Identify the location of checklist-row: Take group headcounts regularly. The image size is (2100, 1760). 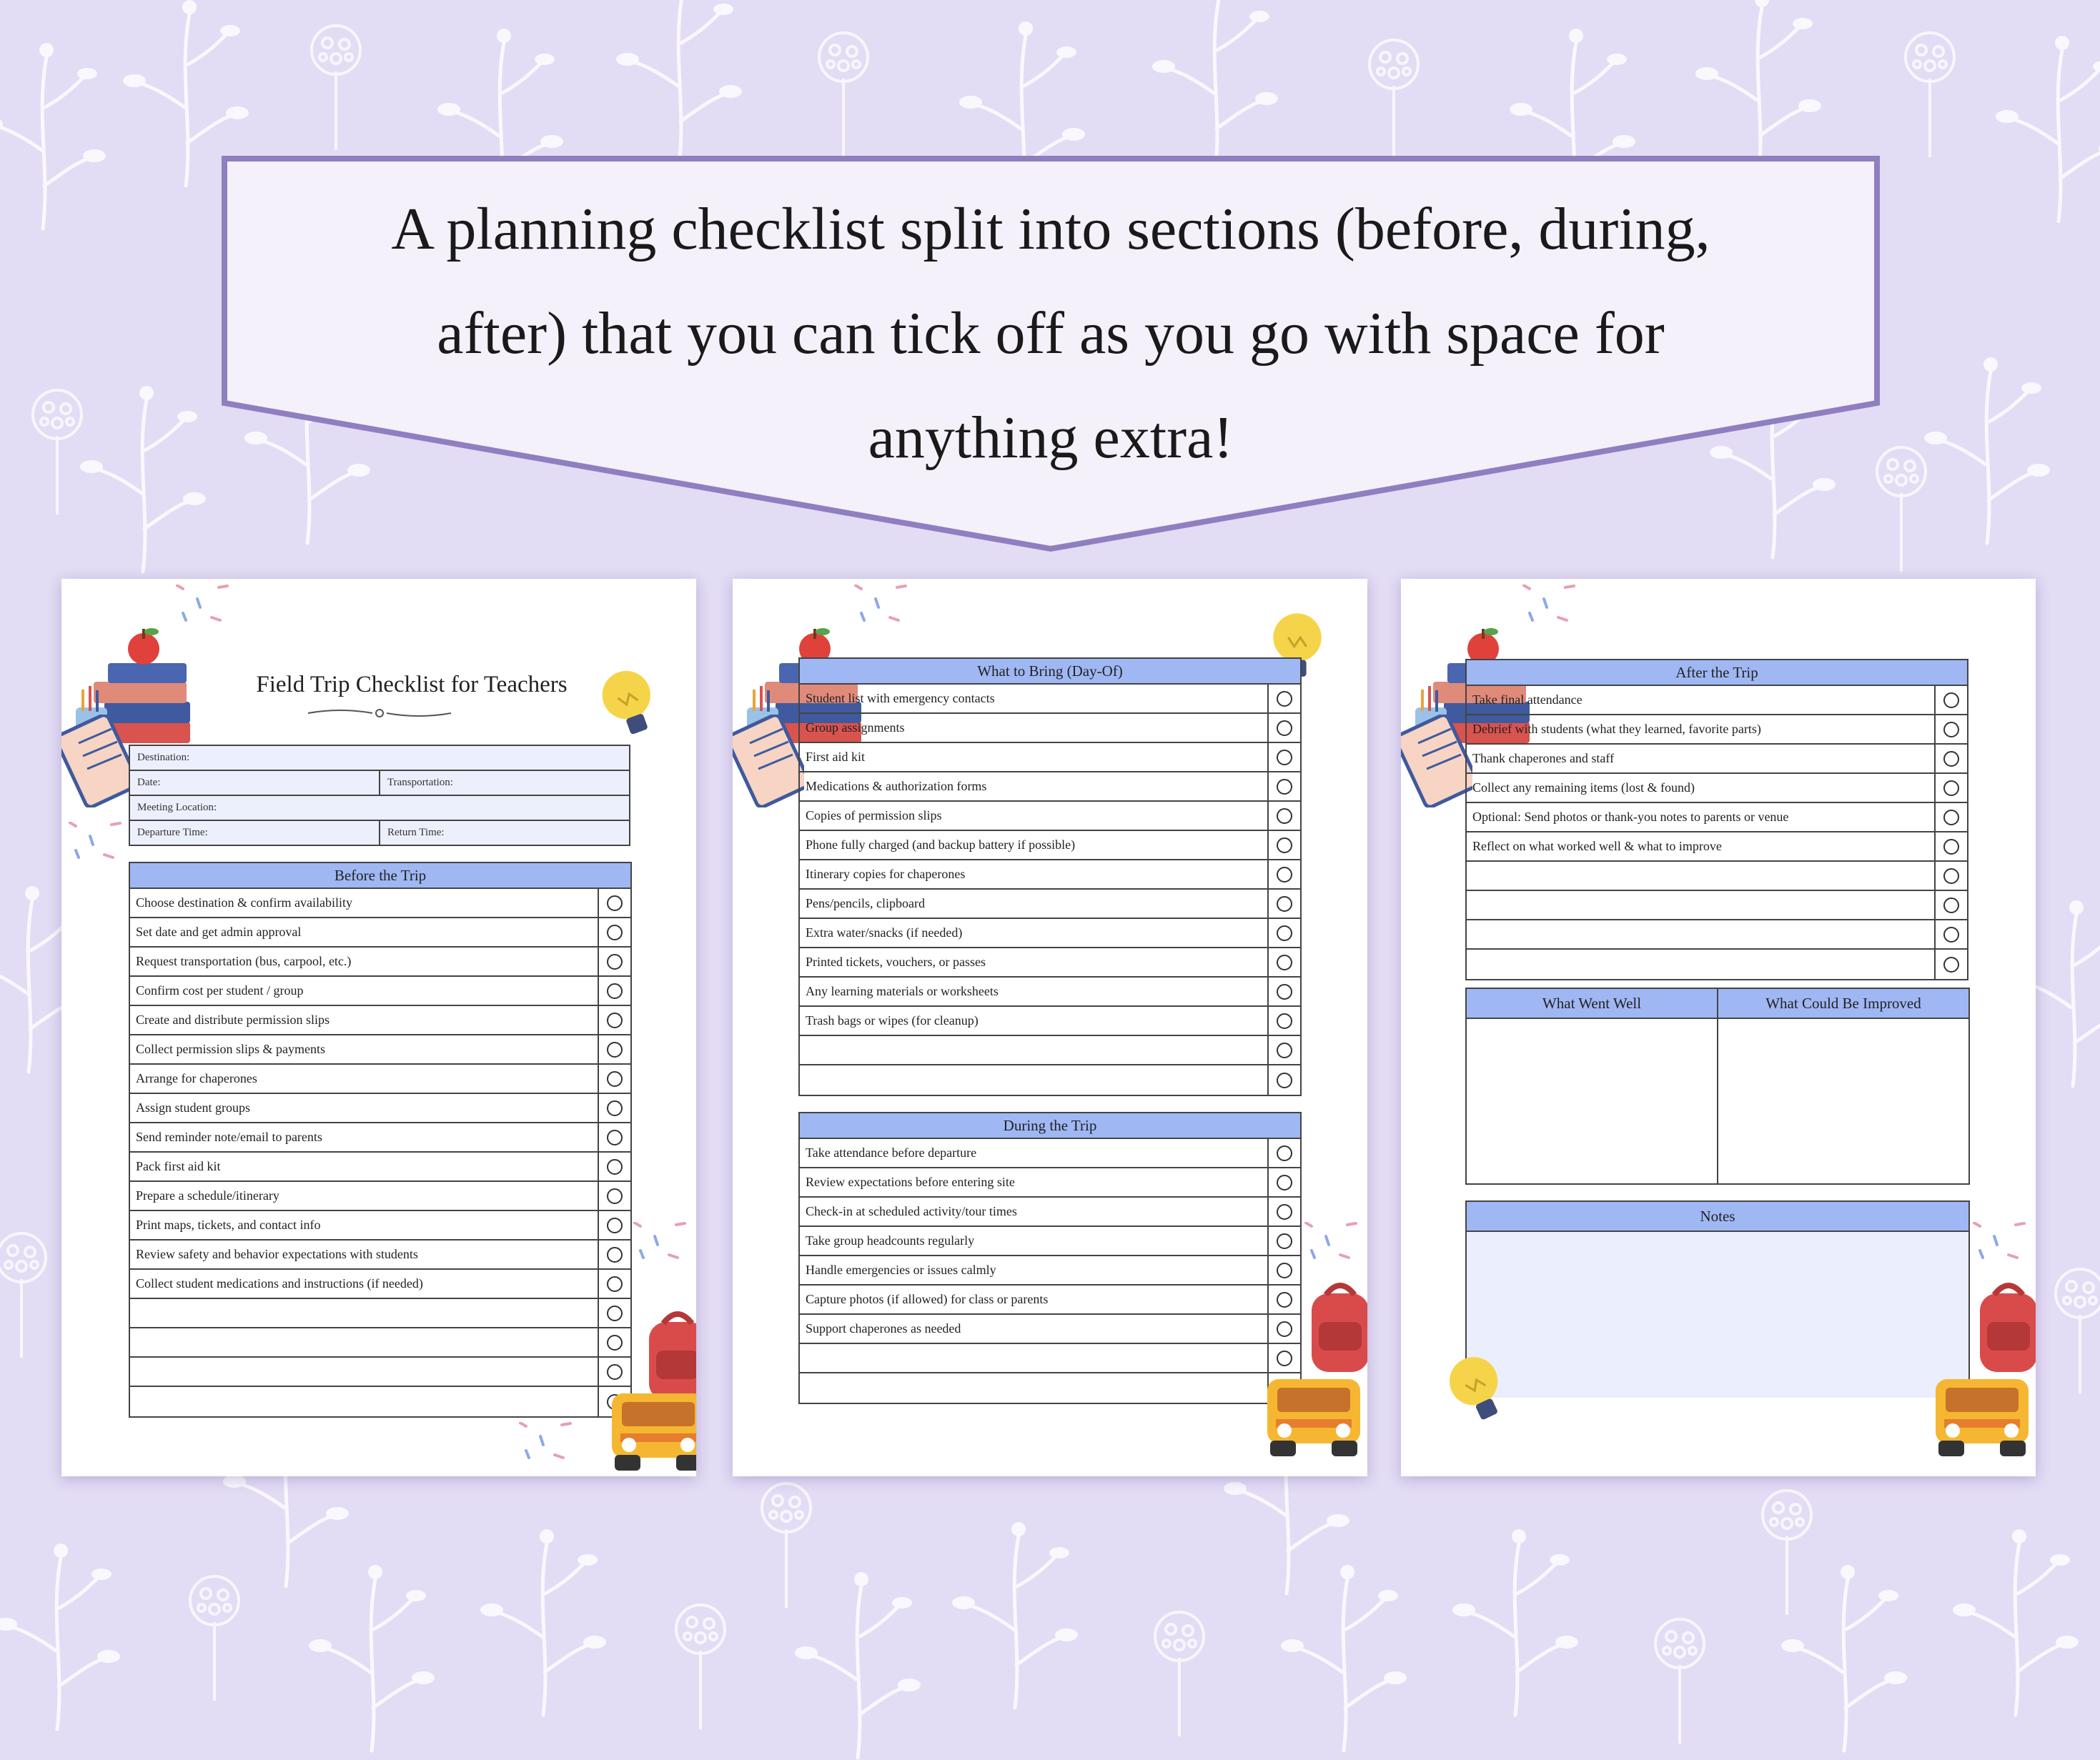
(1050, 1241).